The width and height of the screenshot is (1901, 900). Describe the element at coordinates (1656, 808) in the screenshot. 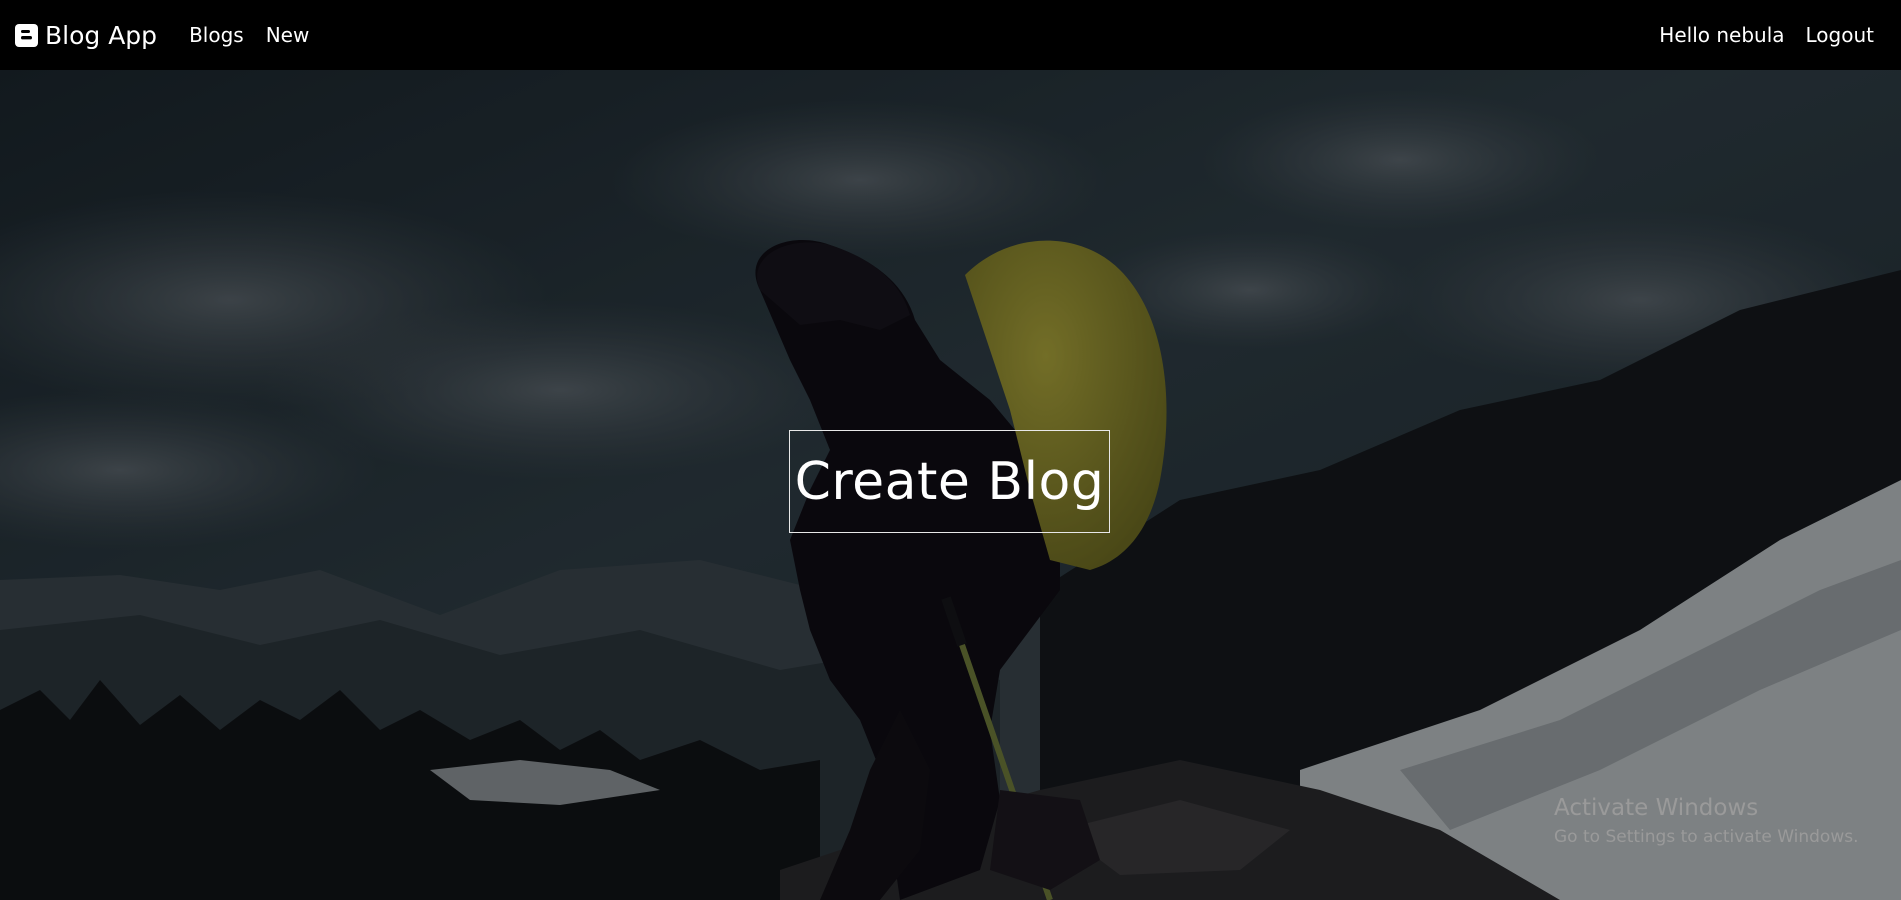

I see `watermark-title: Activate Windows` at that location.